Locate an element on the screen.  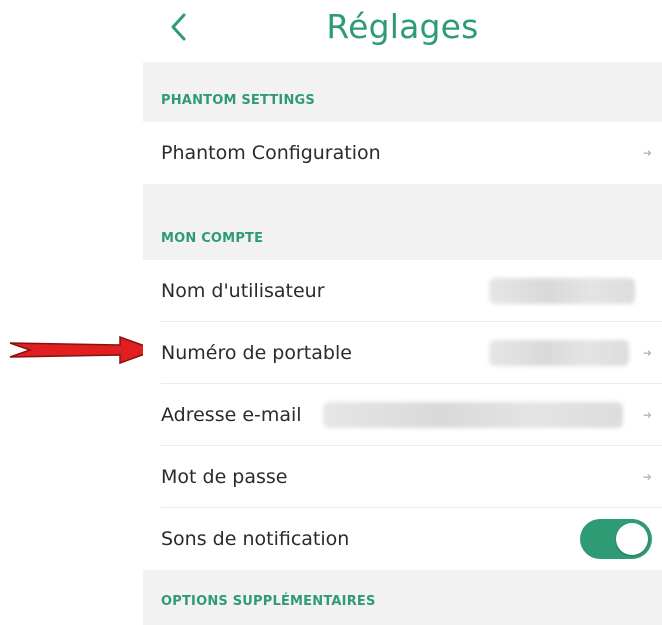
row-phone-number: Numéro de portable ➜ is located at coordinates (402, 353).